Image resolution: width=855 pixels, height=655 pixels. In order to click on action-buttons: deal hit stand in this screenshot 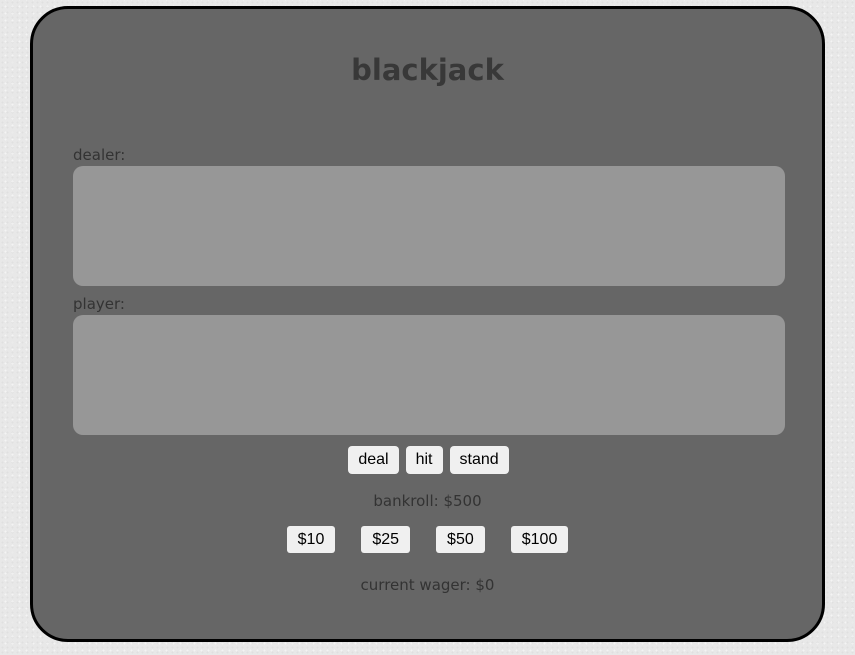, I will do `click(427, 460)`.